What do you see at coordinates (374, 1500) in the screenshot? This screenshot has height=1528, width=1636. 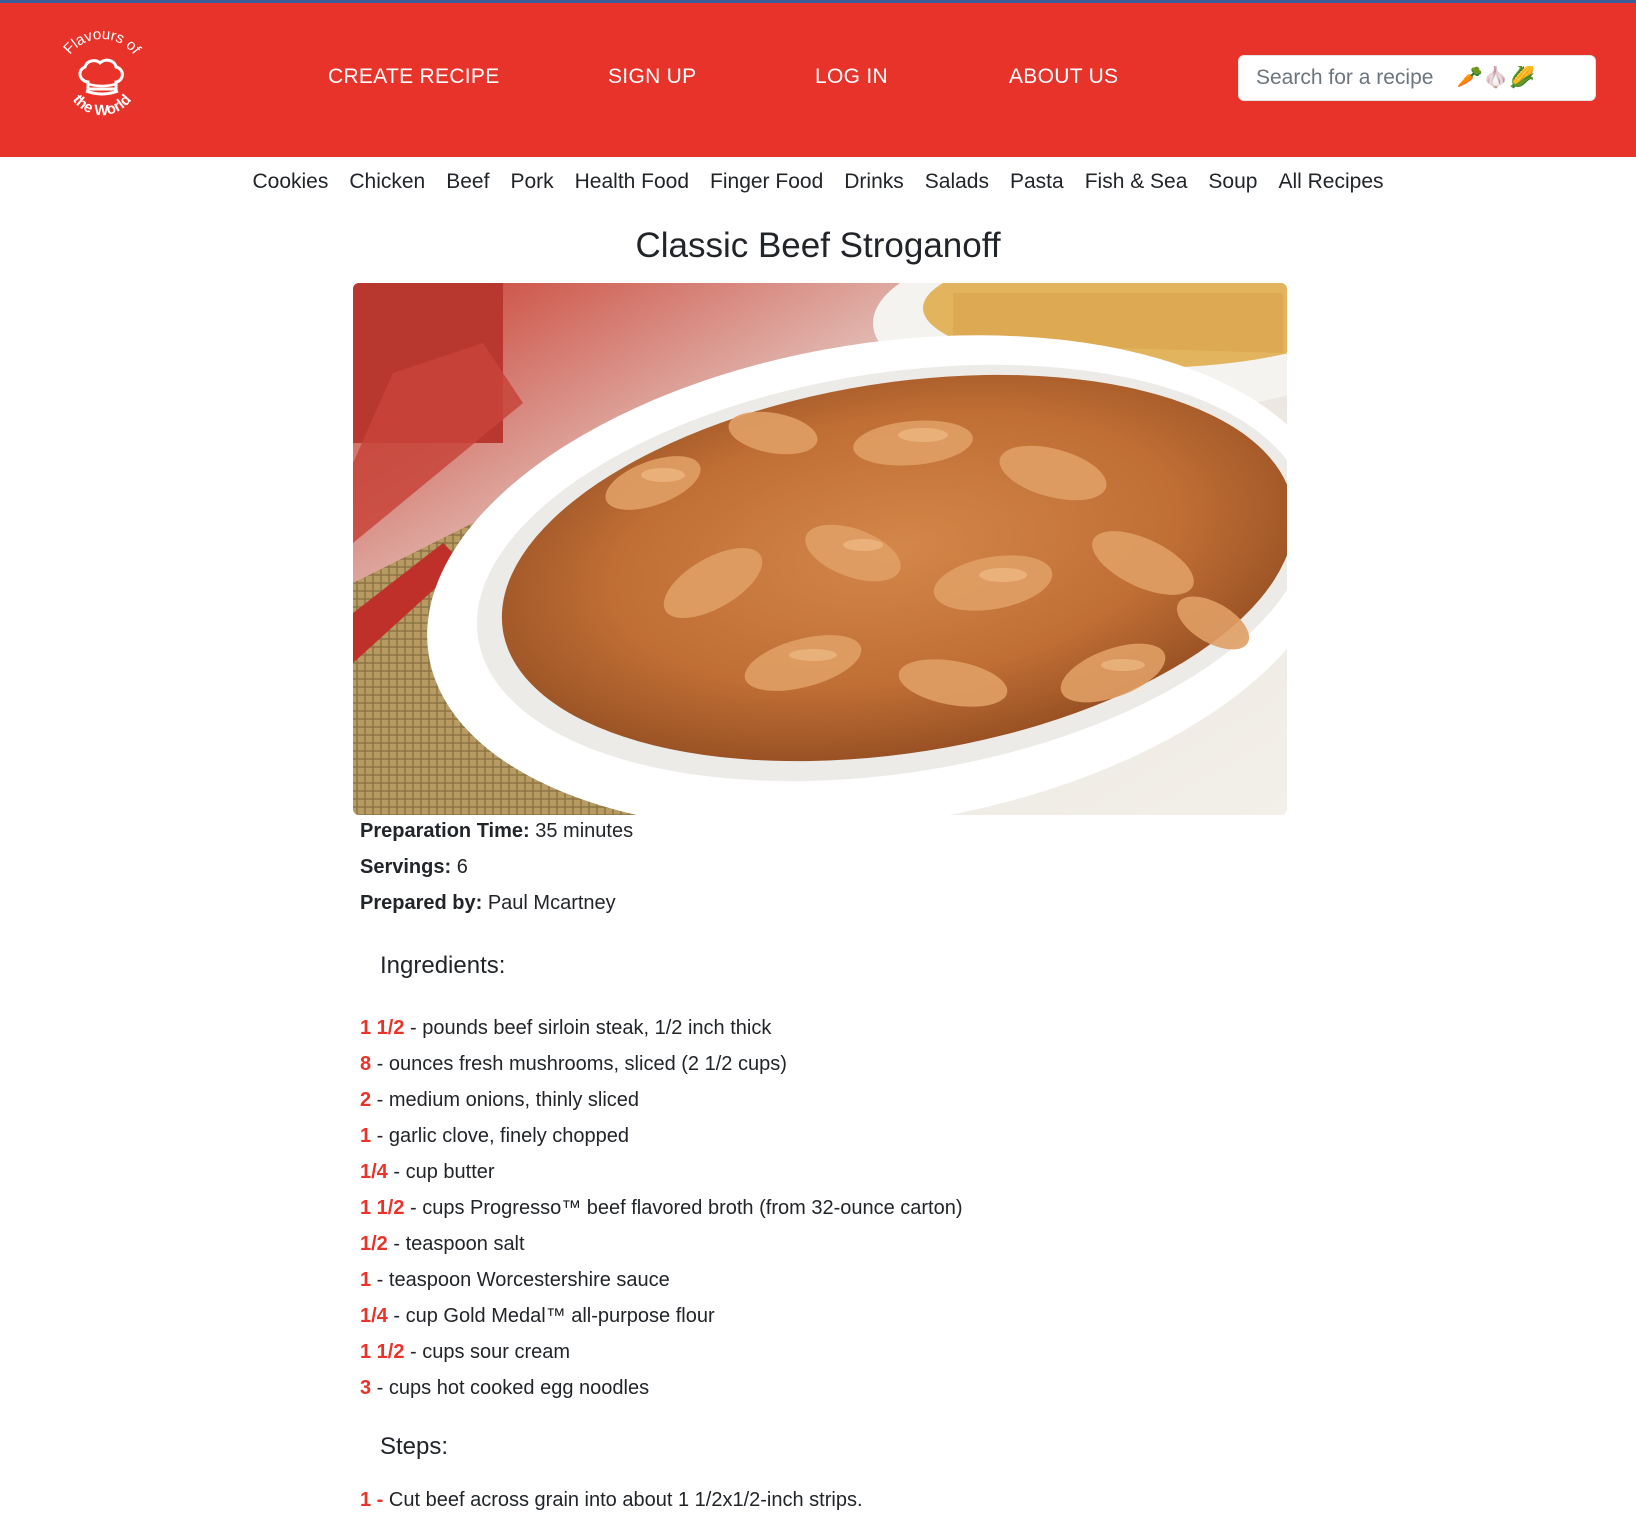 I see `step-number: 1 -` at bounding box center [374, 1500].